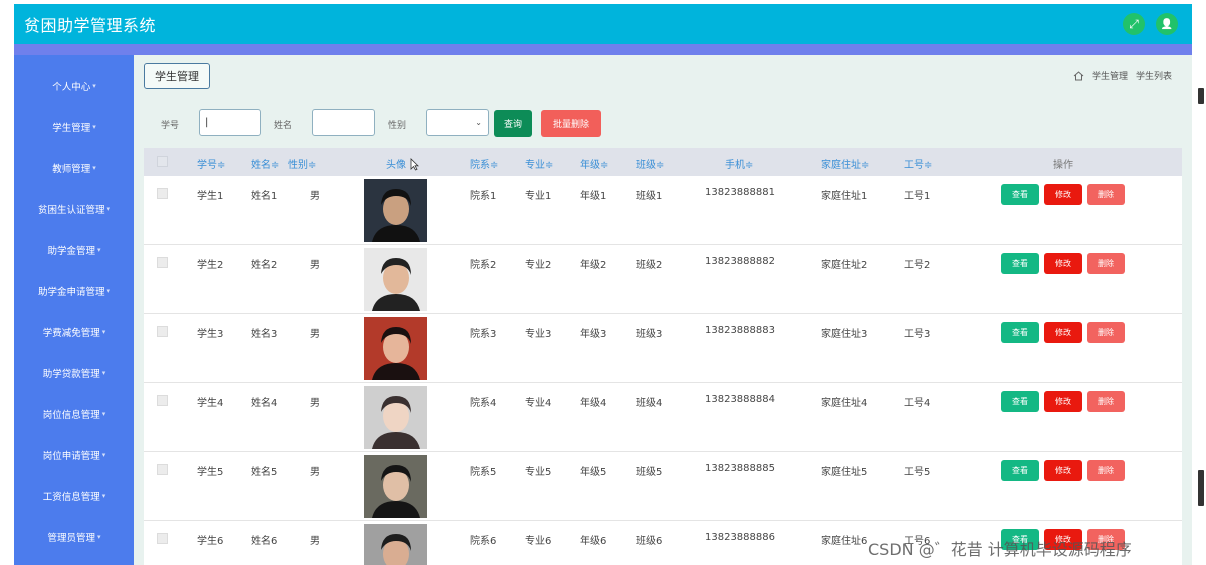  I want to click on sidebar-item-label: 助学金申请管理, so click(71, 292).